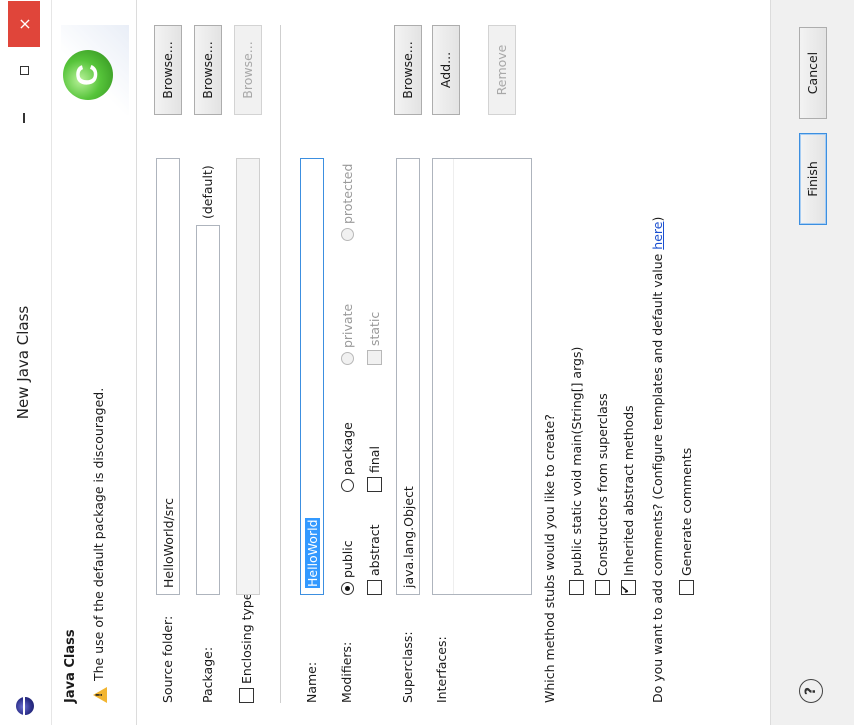 The width and height of the screenshot is (854, 725). What do you see at coordinates (312, 376) in the screenshot?
I see `name-field: HelloWorld` at bounding box center [312, 376].